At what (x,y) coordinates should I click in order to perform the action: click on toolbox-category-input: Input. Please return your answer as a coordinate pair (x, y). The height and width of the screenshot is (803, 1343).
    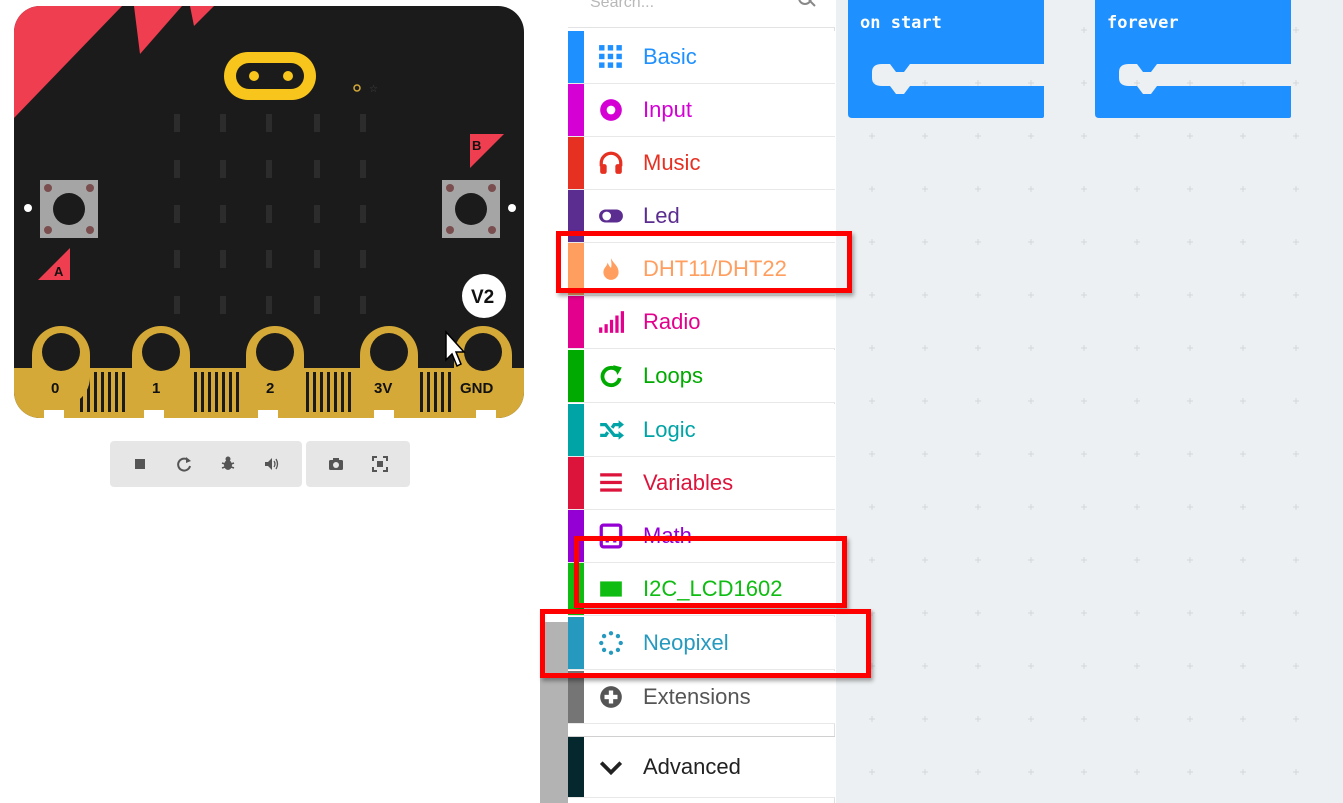
    Looking at the image, I should click on (701, 110).